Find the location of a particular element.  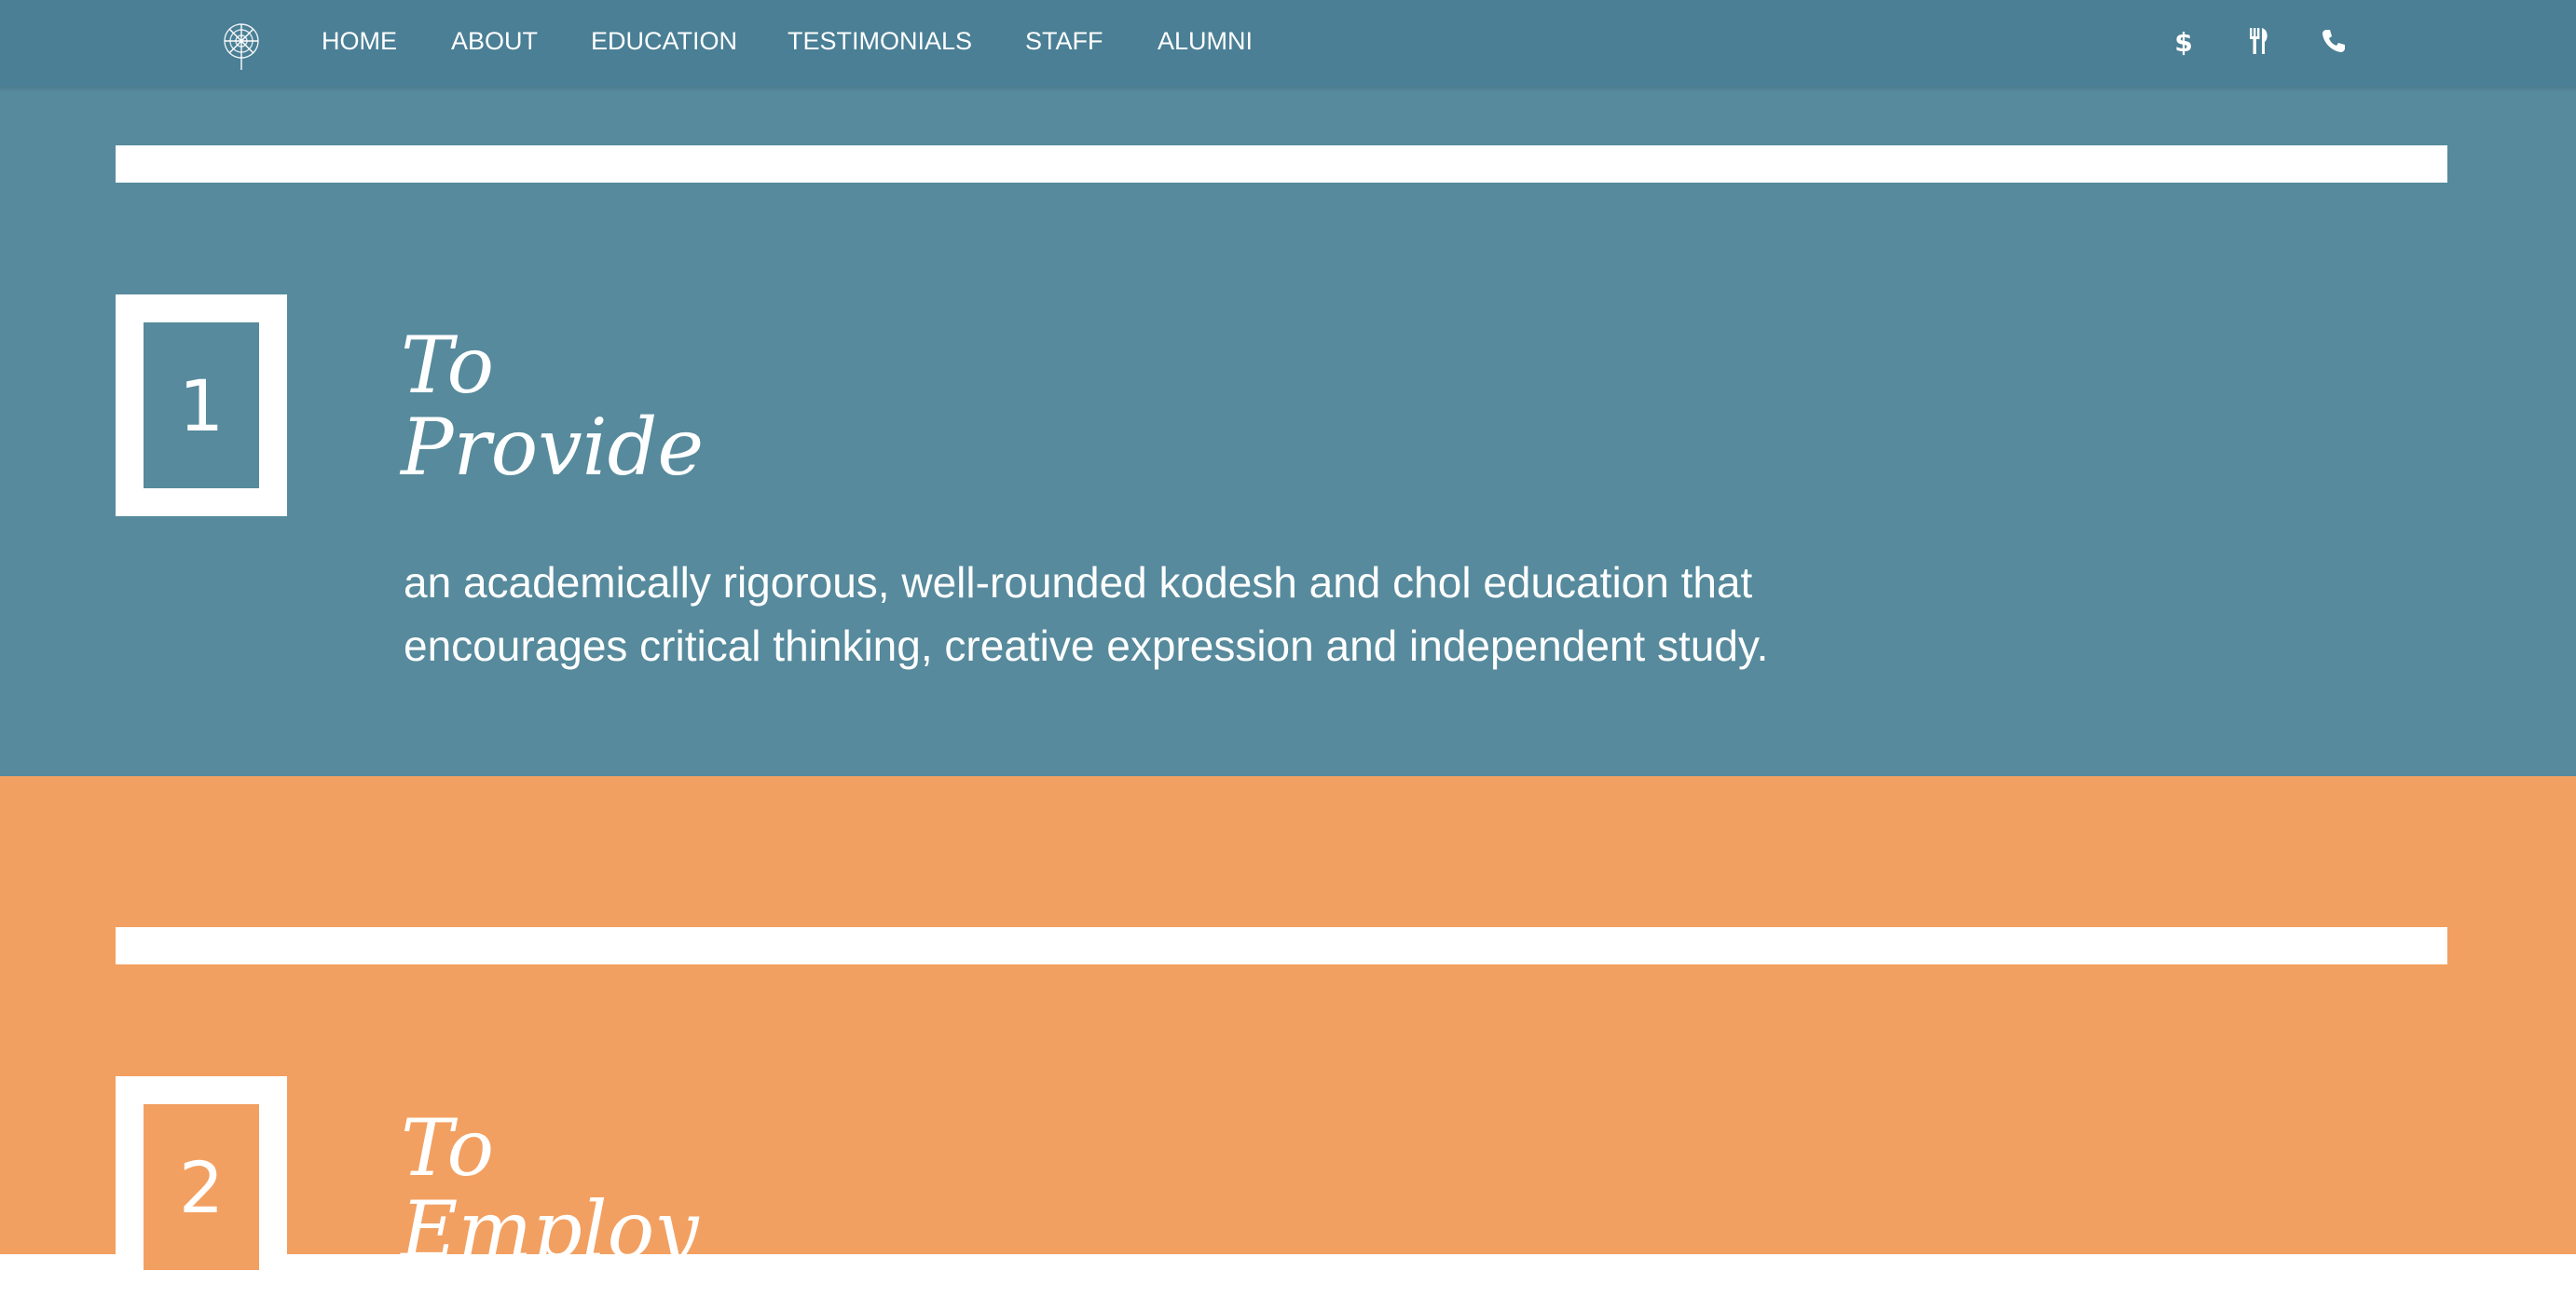

script-heading-line2: Provide is located at coordinates (553, 447).